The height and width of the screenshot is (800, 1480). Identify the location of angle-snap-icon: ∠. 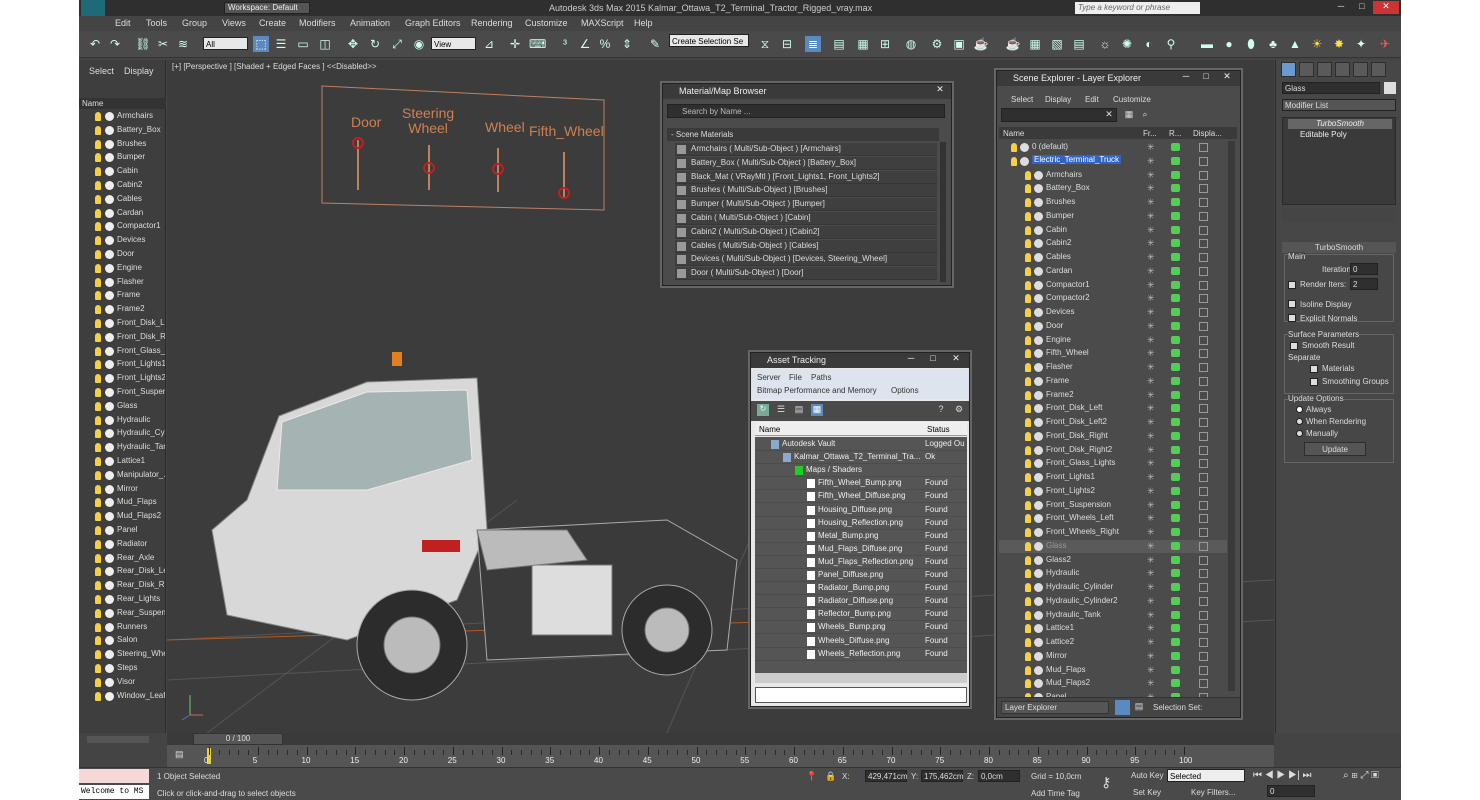
(585, 44).